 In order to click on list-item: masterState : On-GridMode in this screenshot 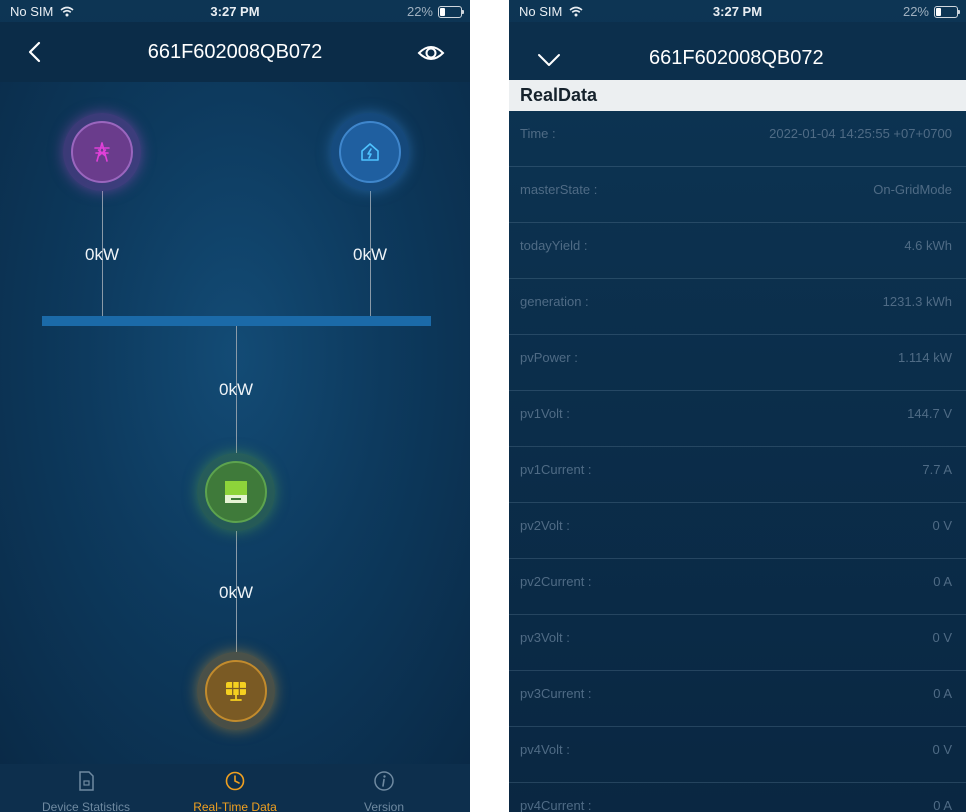, I will do `click(737, 195)`.